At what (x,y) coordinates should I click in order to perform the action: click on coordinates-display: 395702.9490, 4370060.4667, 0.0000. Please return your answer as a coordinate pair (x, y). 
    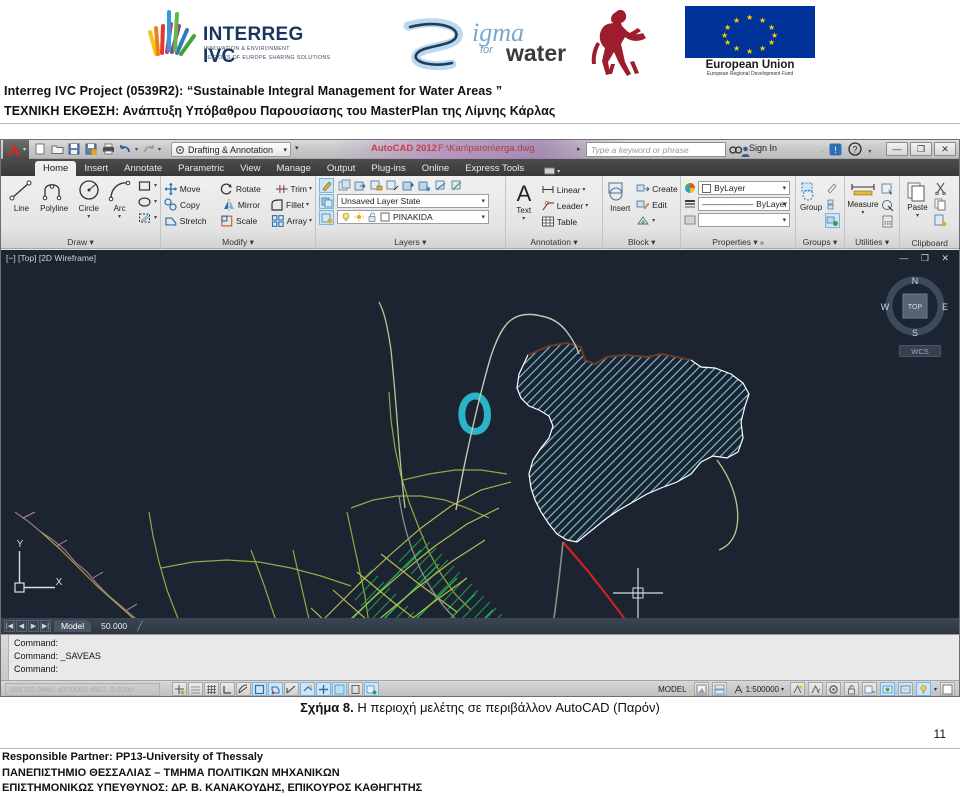
    Looking at the image, I should click on (82, 689).